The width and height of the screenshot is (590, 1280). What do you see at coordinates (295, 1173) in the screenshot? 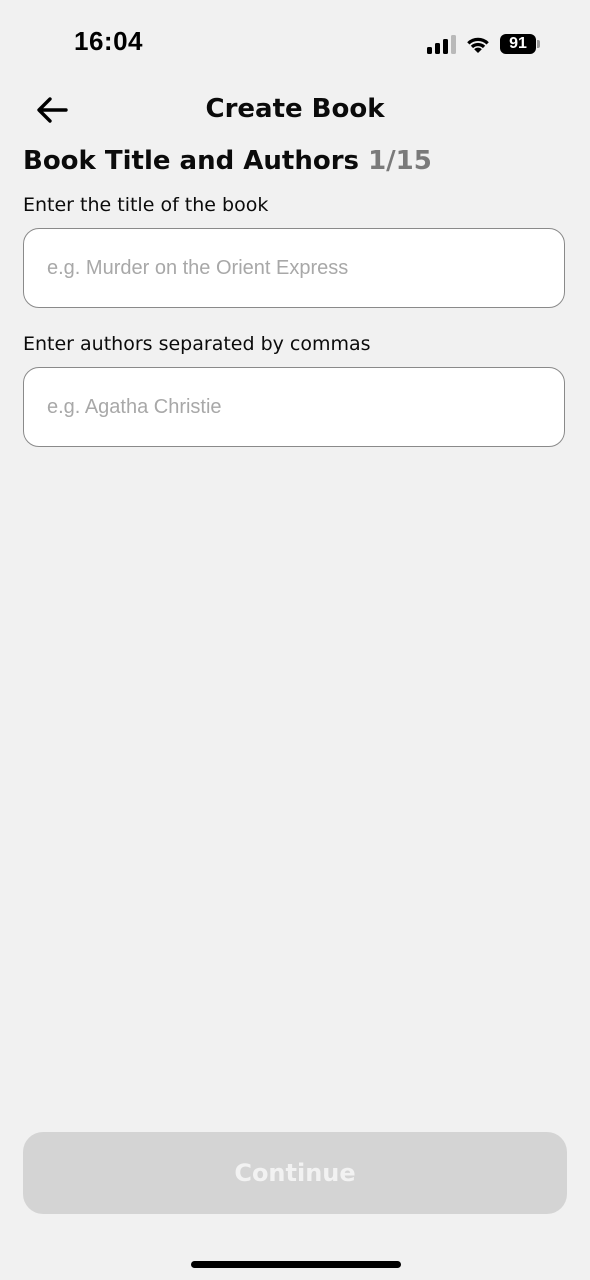
I see `continue-button: Continue` at bounding box center [295, 1173].